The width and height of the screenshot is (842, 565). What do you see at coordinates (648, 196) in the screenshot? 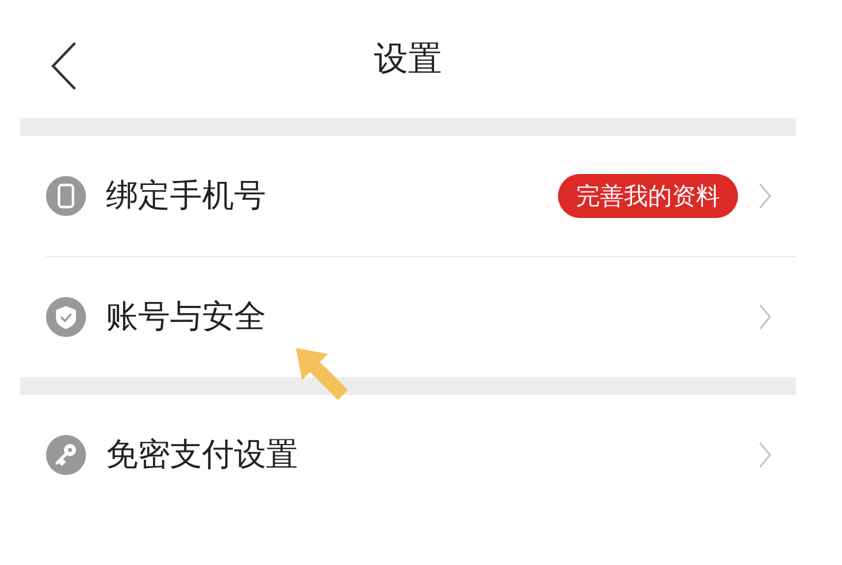
I see `profile-badge: 完善我的资料` at bounding box center [648, 196].